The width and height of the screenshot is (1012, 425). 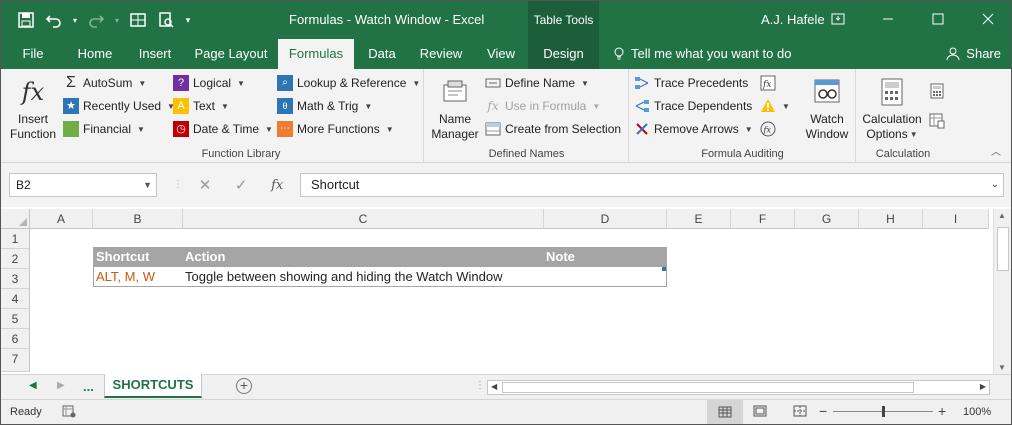 What do you see at coordinates (122, 257) in the screenshot?
I see `header-shortcut: Shortcut` at bounding box center [122, 257].